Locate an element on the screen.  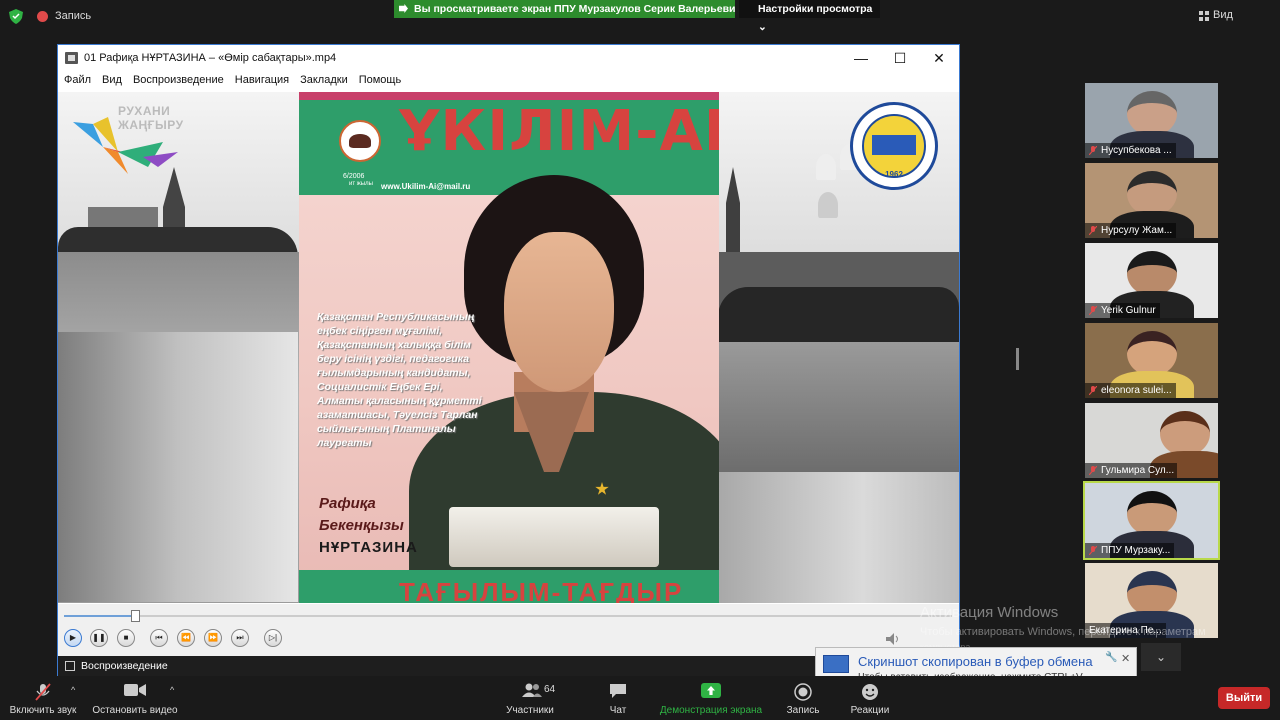
film-icon is located at coordinates (71, 58).